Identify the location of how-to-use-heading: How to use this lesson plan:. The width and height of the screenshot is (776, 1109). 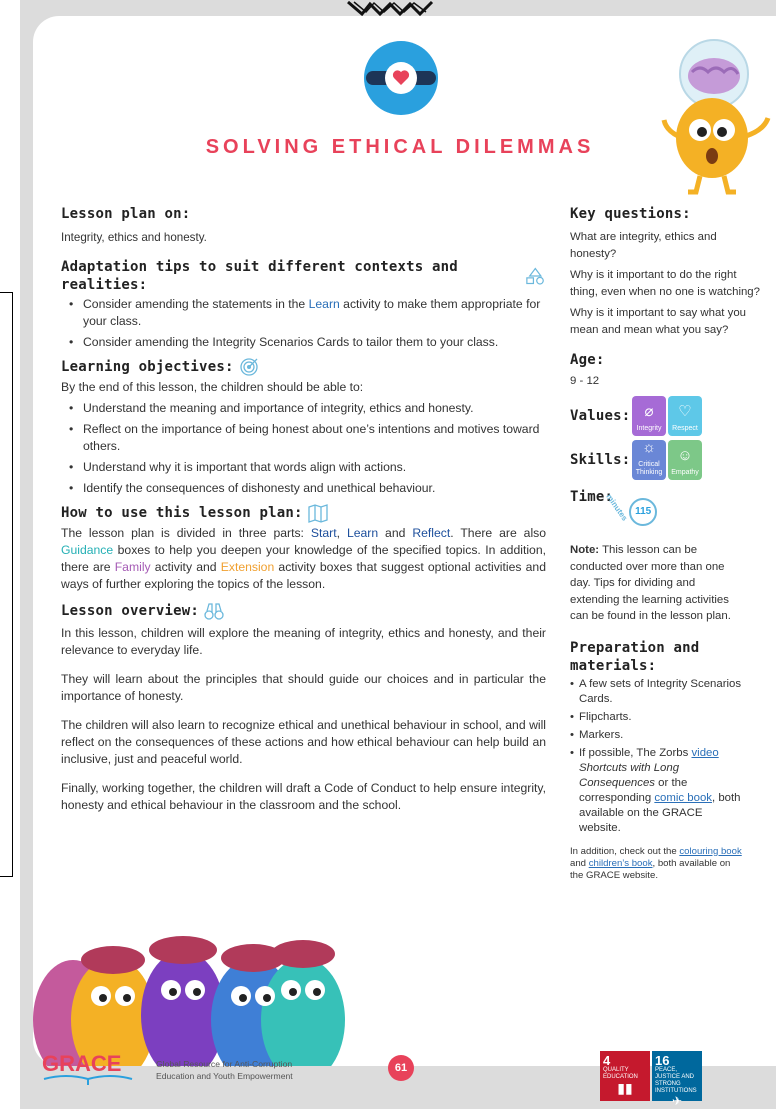
(303, 513).